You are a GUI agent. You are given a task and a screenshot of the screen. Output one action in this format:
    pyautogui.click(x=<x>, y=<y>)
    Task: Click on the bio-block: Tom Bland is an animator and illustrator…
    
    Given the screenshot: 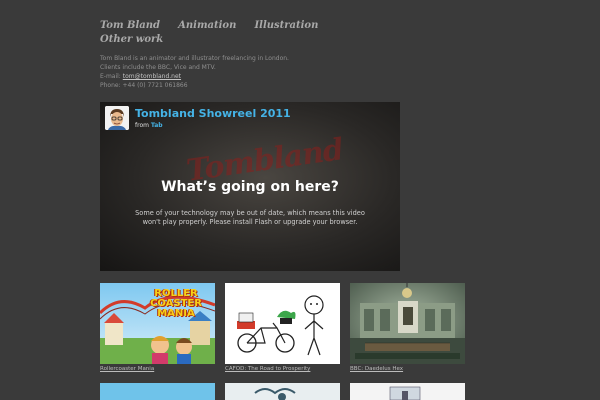 What is the action you would take?
    pyautogui.click(x=194, y=72)
    